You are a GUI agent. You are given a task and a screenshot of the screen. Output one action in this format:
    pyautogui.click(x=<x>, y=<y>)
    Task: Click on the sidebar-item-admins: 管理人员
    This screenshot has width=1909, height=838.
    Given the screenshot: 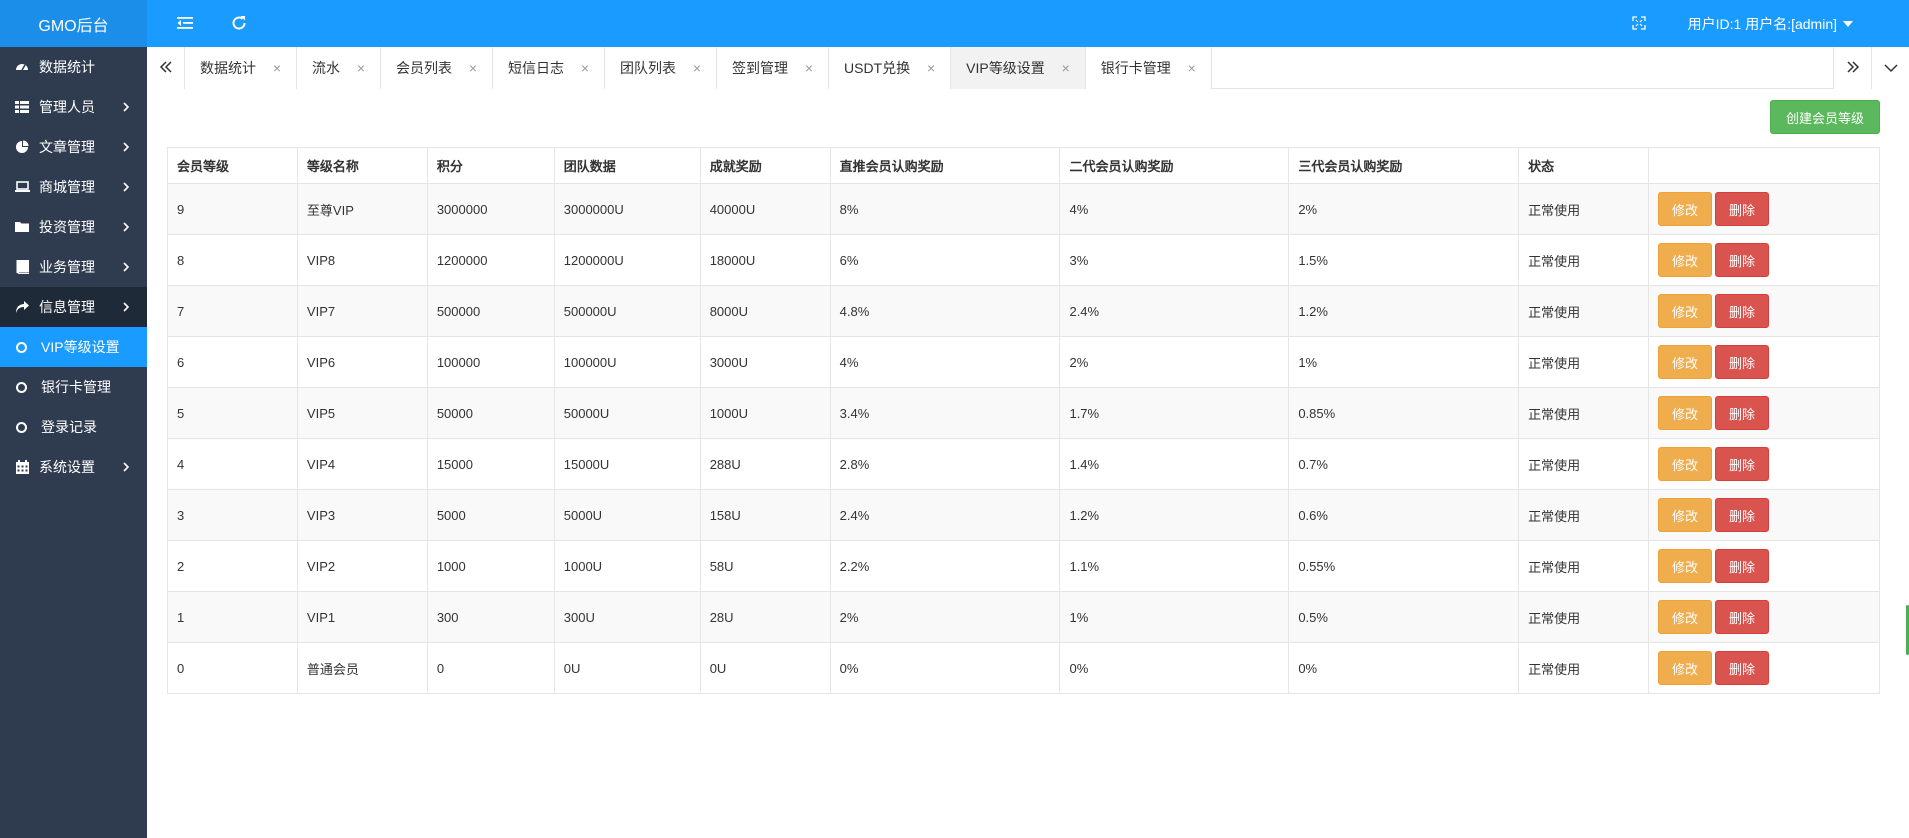 What is the action you would take?
    pyautogui.click(x=73, y=107)
    